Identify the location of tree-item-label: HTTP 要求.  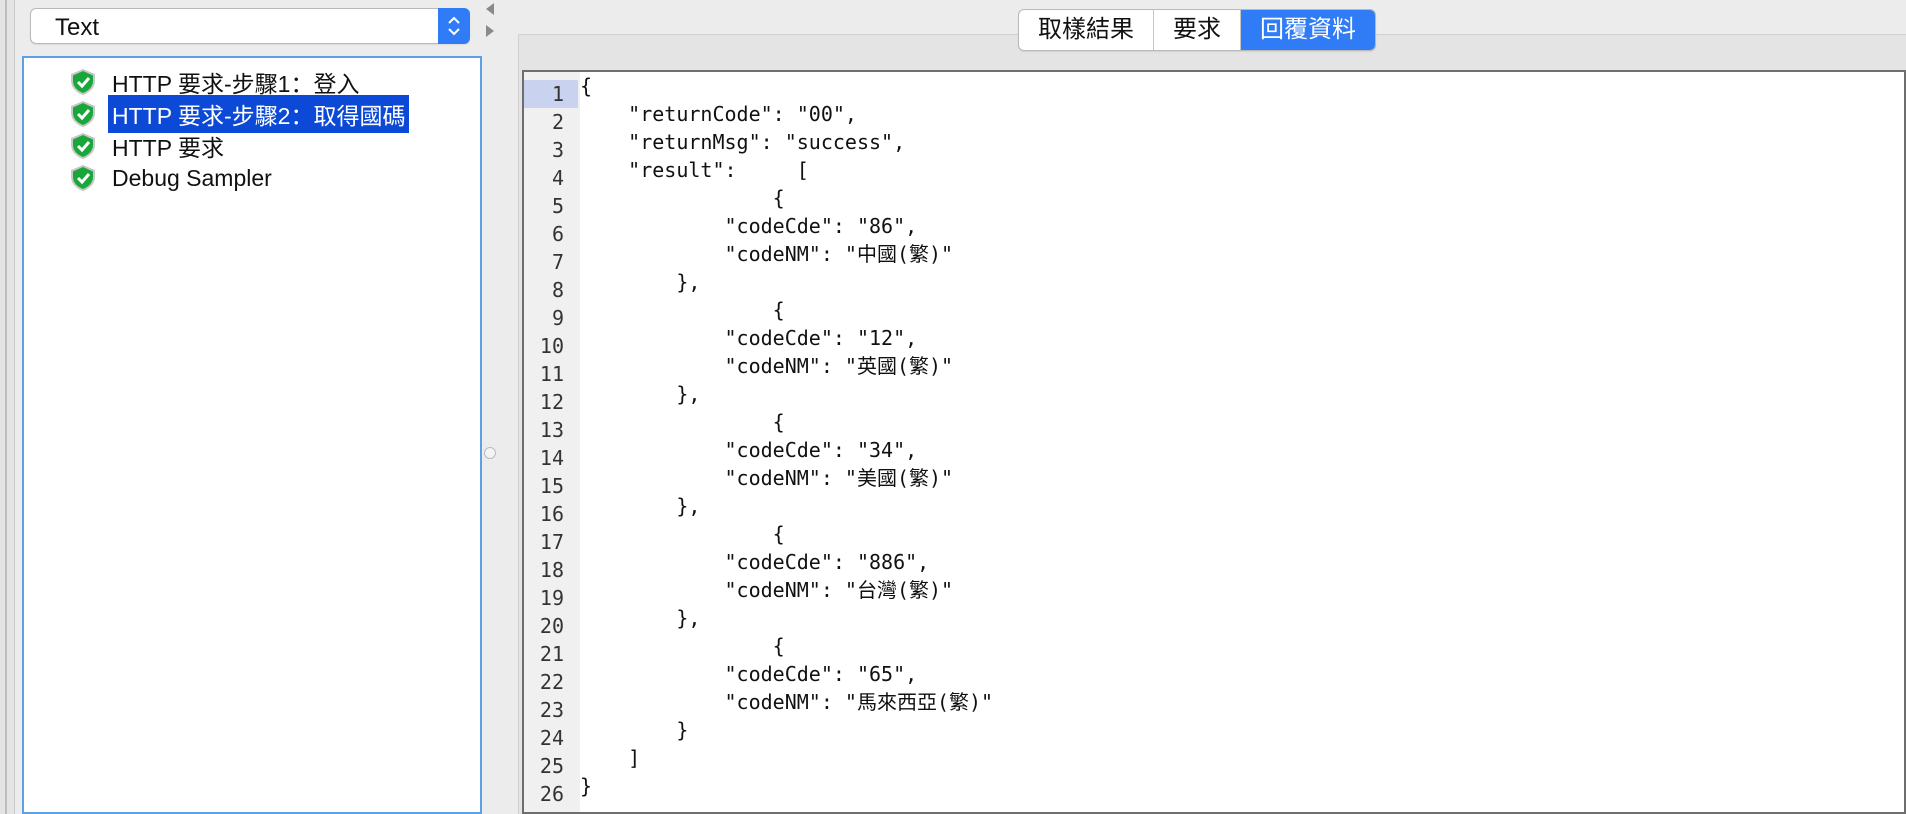
(168, 148).